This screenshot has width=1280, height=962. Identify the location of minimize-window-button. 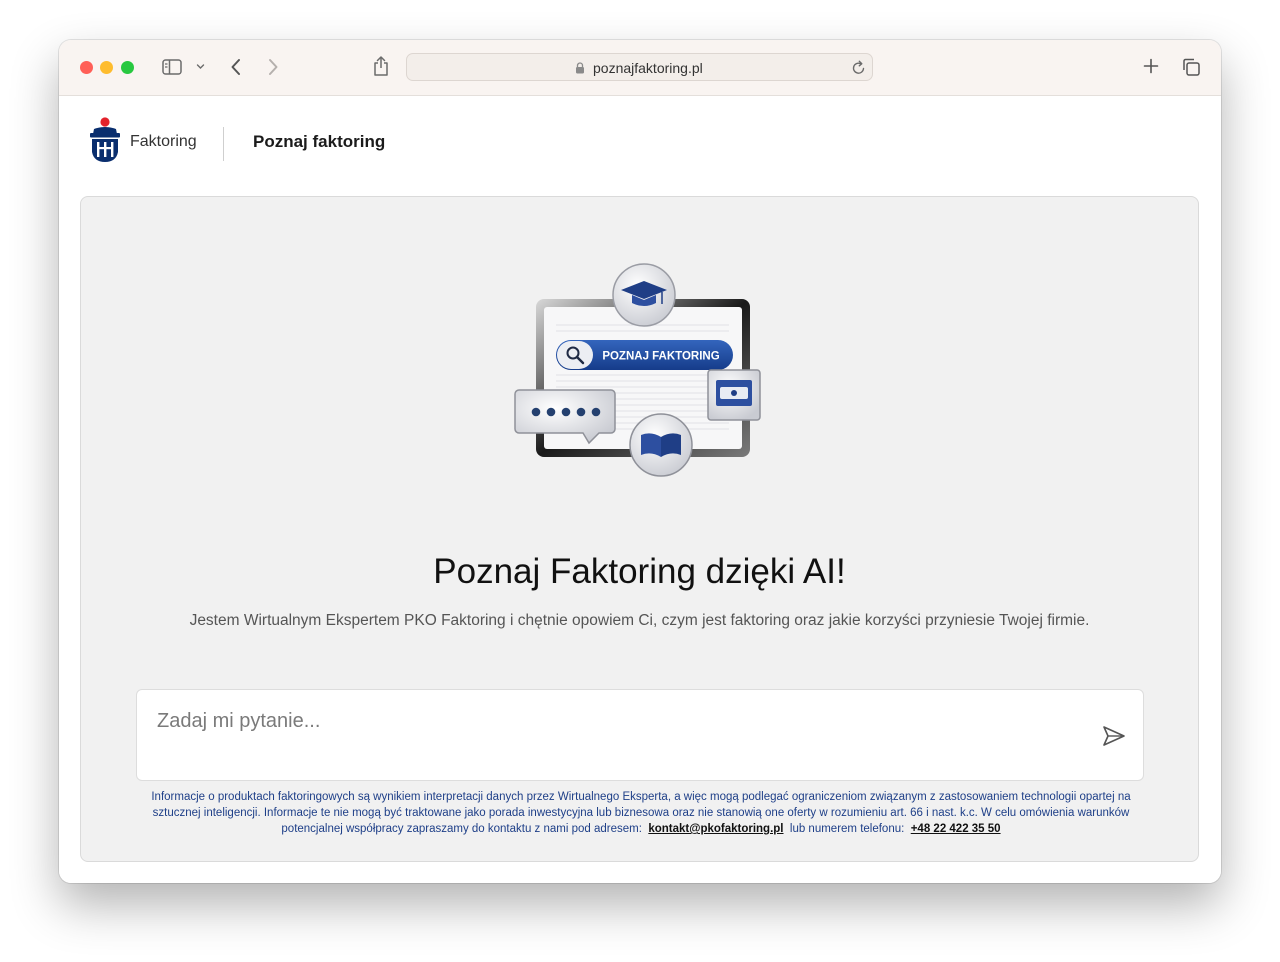
(106, 67).